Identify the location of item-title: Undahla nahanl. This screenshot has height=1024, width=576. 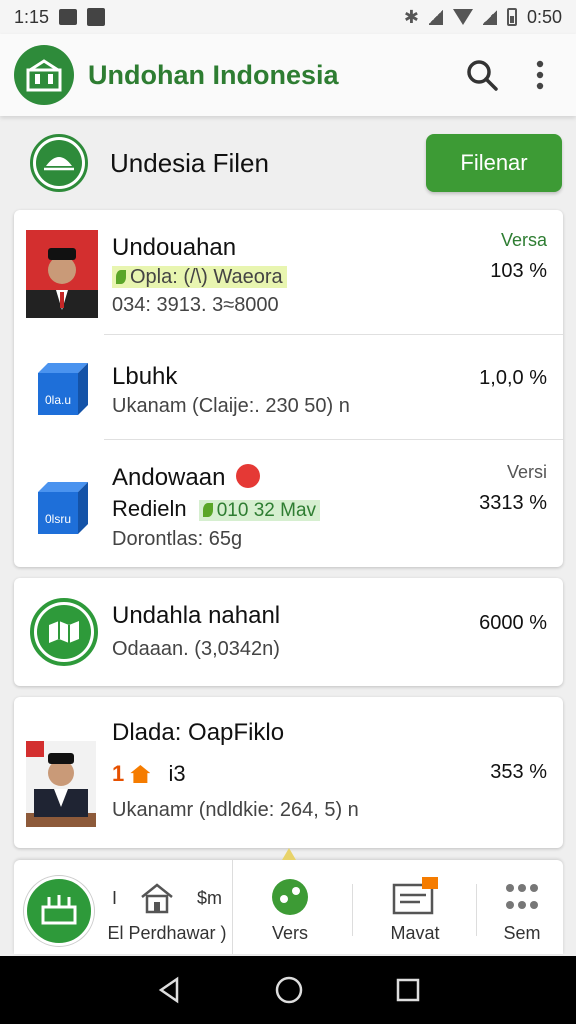
(196, 615).